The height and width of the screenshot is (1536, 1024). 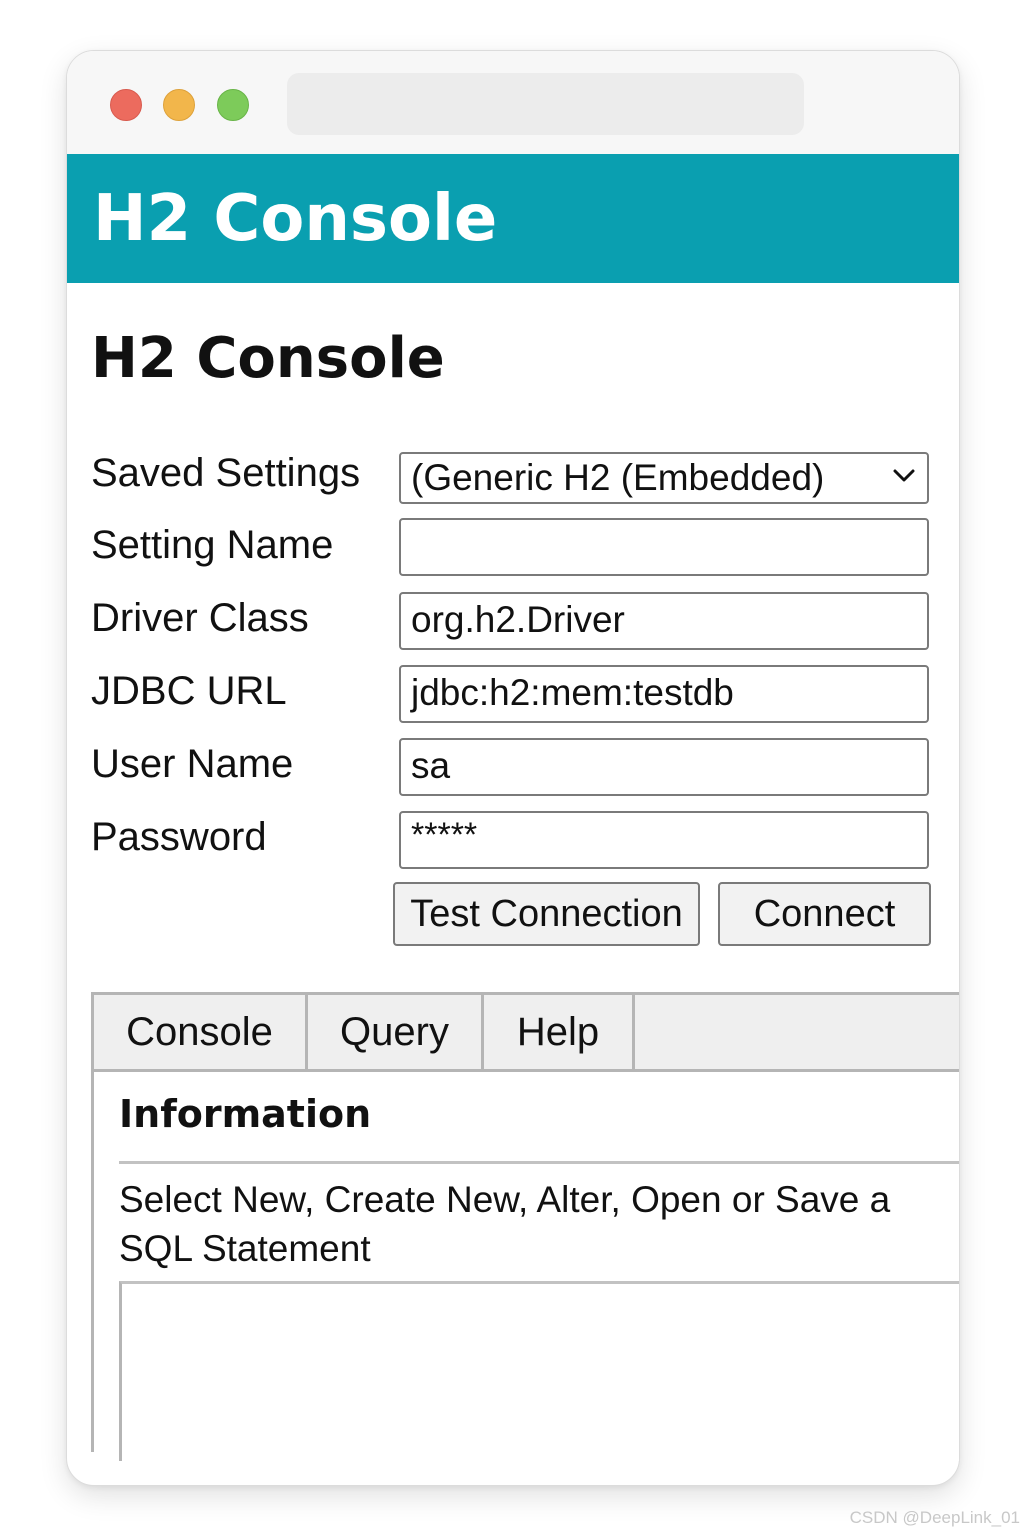 I want to click on page-title: H2 Console, so click(x=268, y=358).